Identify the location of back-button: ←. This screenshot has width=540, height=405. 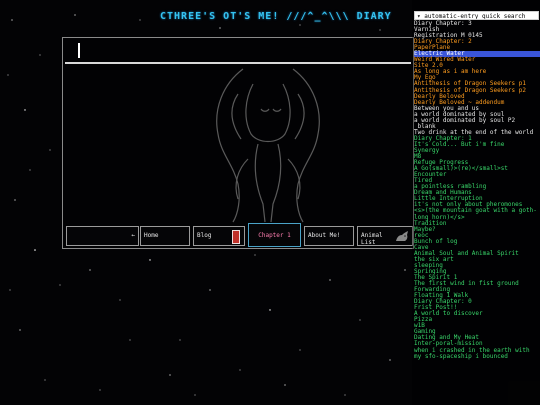
(102, 236).